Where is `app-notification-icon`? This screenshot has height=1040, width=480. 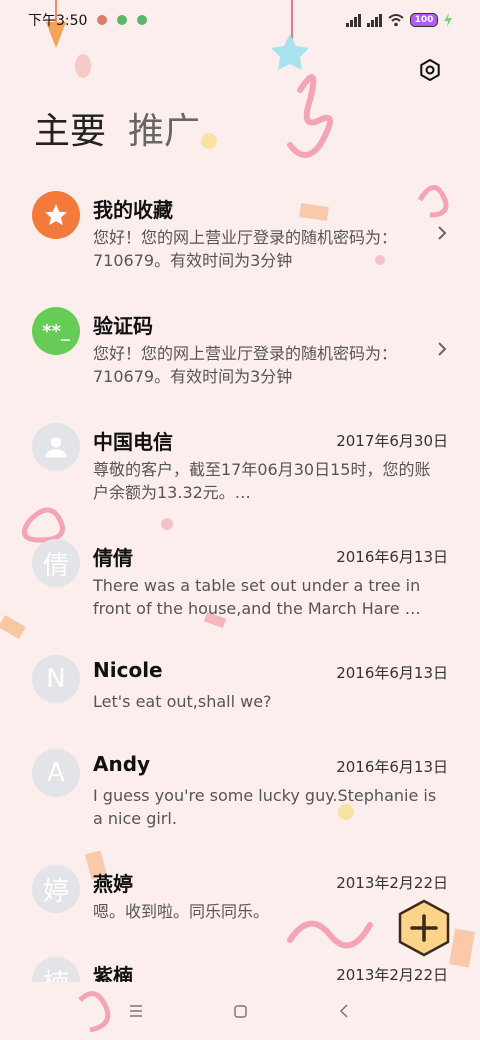
app-notification-icon is located at coordinates (122, 20).